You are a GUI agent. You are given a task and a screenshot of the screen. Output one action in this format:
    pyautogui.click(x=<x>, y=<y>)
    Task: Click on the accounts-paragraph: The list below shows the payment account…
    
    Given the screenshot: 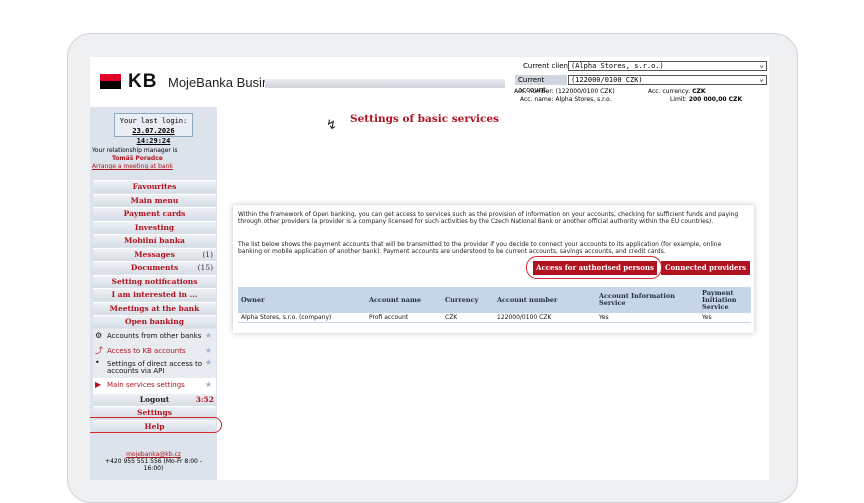 What is the action you would take?
    pyautogui.click(x=480, y=248)
    